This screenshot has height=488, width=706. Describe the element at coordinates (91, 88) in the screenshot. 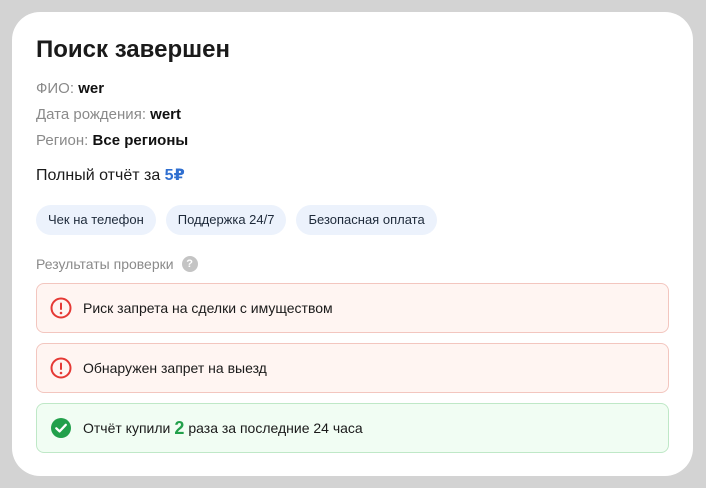

I see `fio-value: wer` at that location.